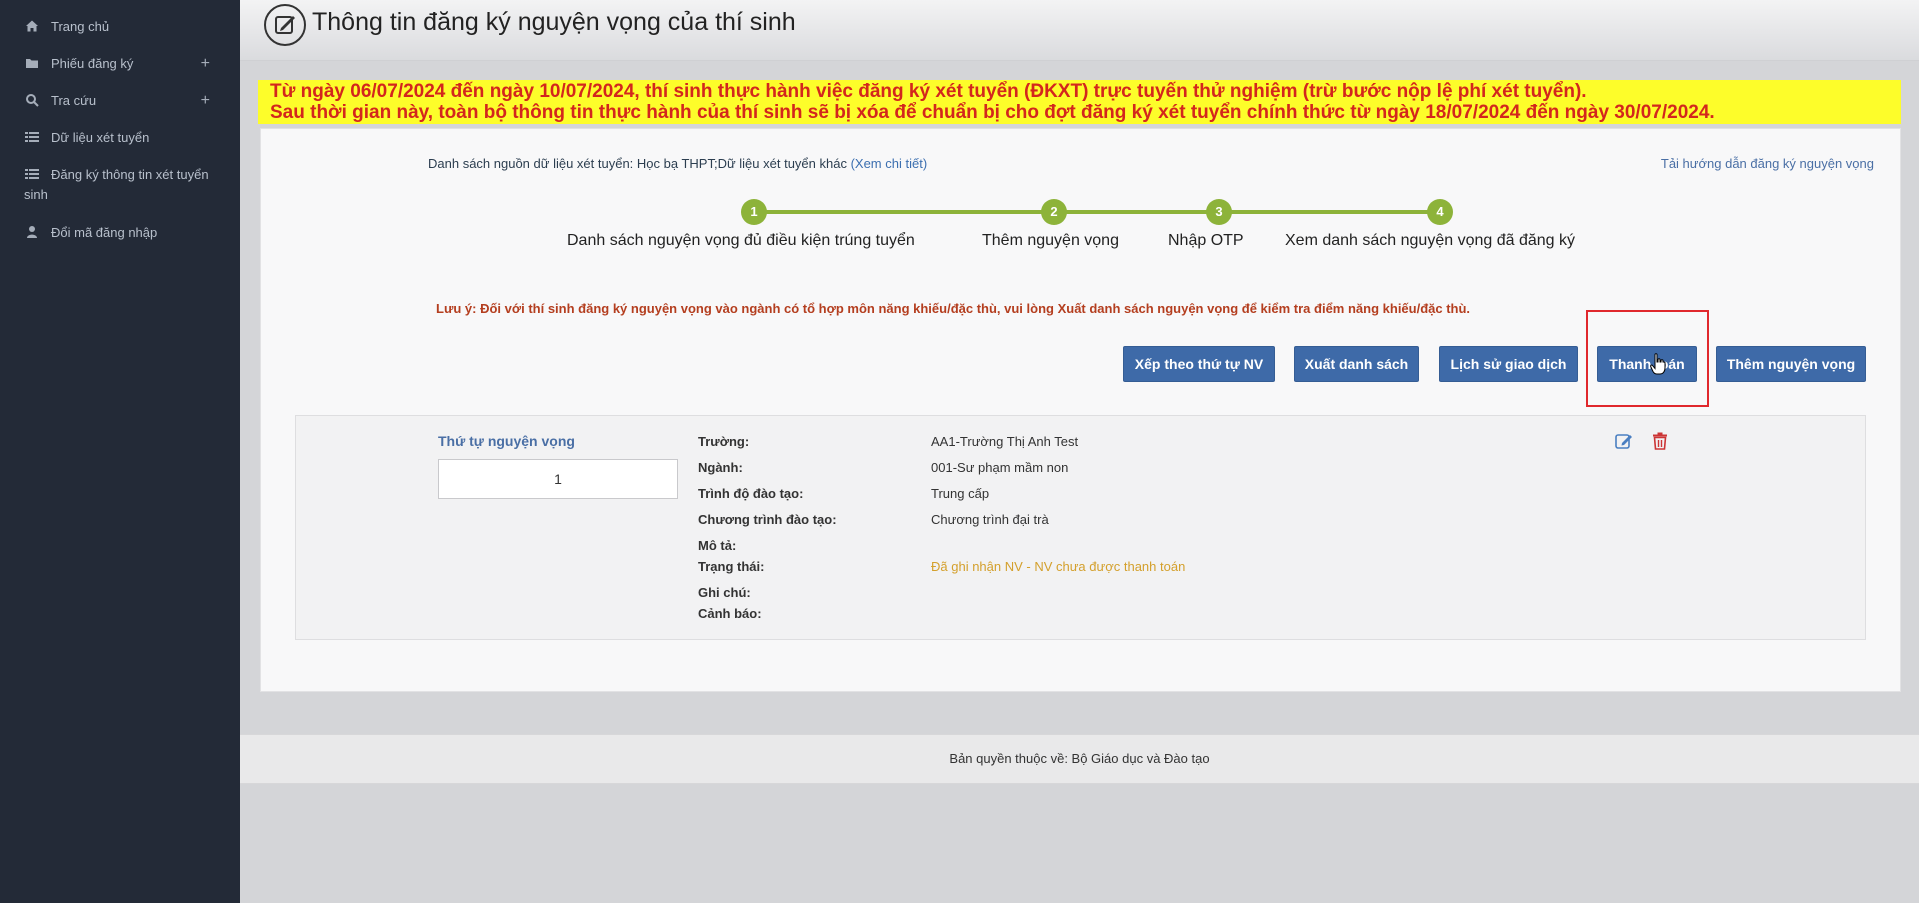 The width and height of the screenshot is (1919, 903). I want to click on sidebar-item-label: Dữ liệu xét tuyển, so click(100, 137).